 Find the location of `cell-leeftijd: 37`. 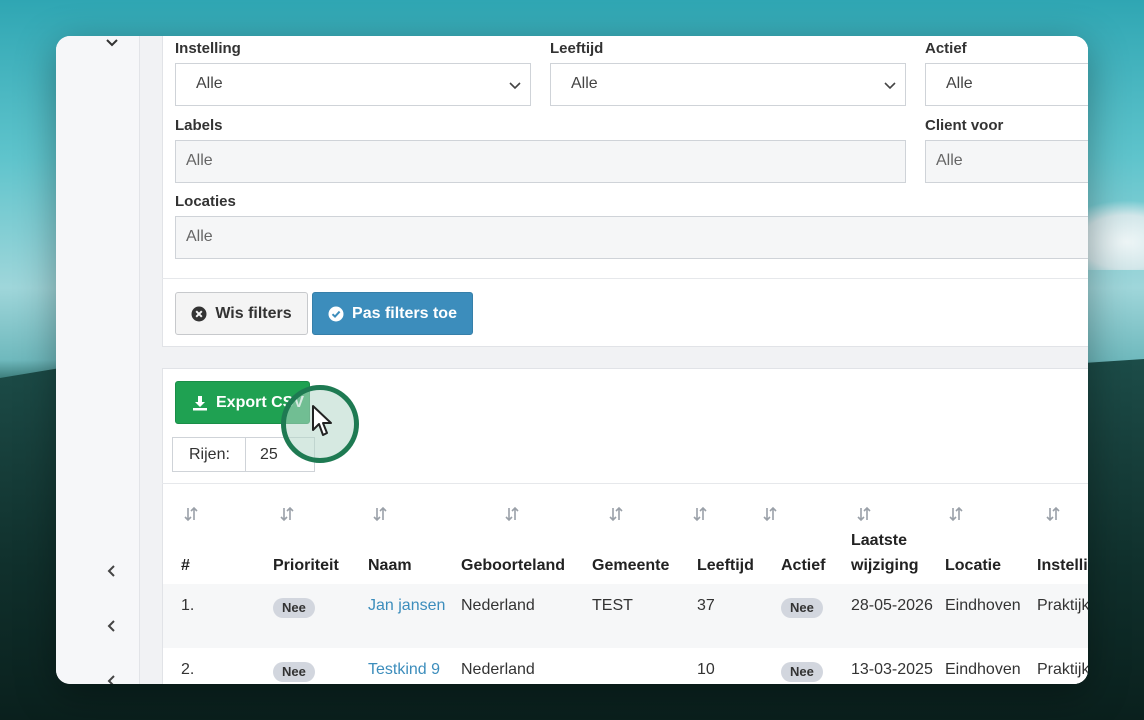

cell-leeftijd: 37 is located at coordinates (706, 605).